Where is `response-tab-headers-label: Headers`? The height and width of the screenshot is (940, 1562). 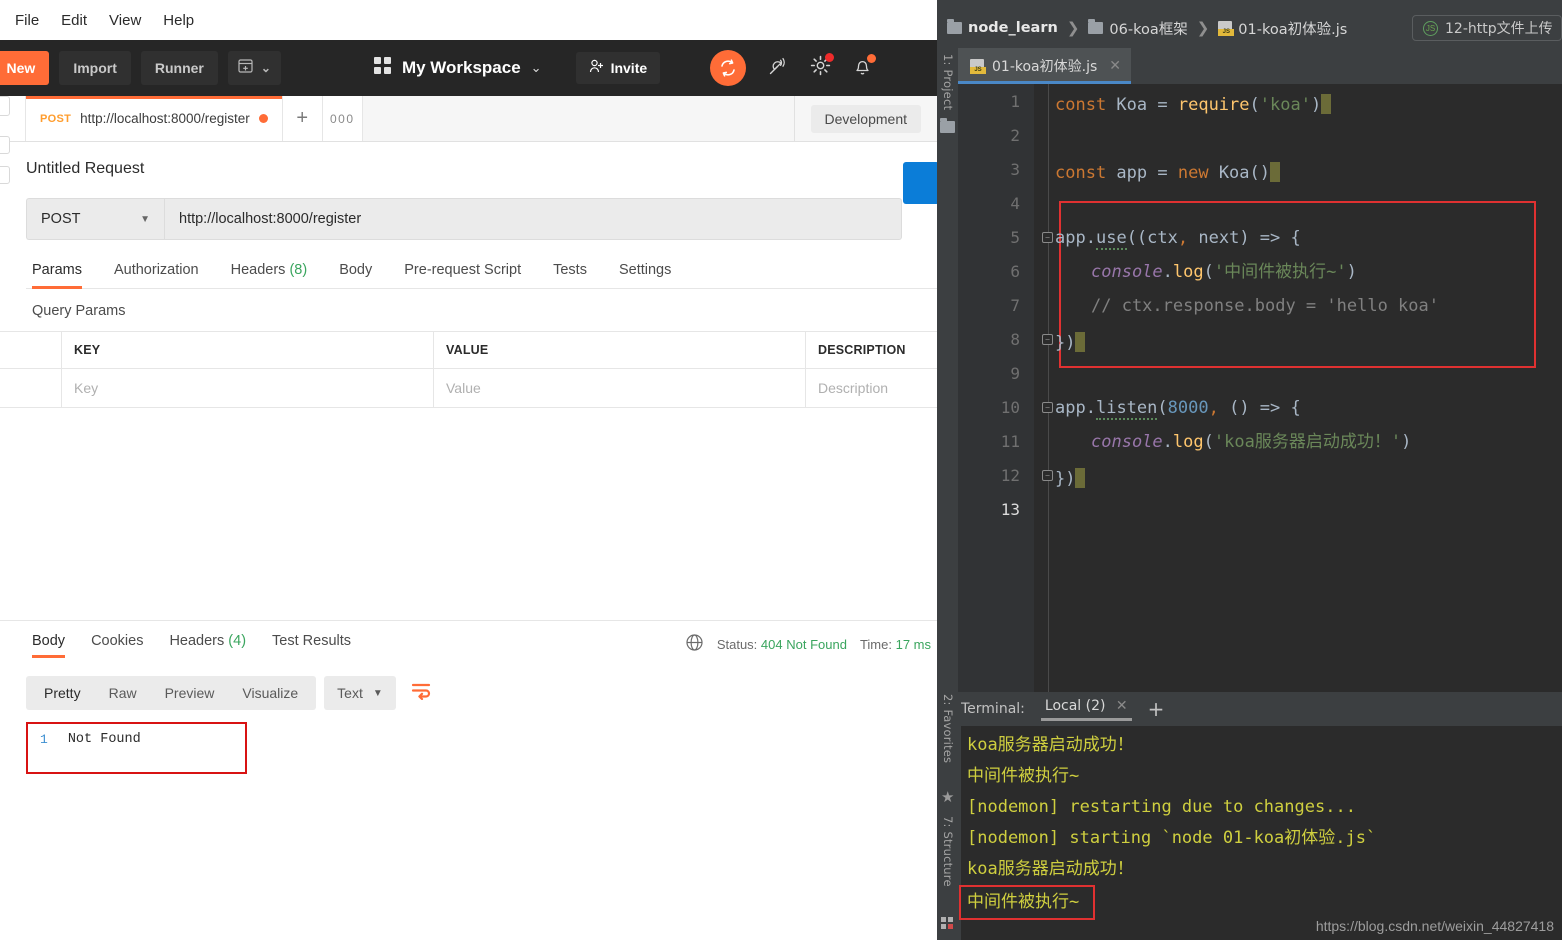 response-tab-headers-label: Headers is located at coordinates (197, 641).